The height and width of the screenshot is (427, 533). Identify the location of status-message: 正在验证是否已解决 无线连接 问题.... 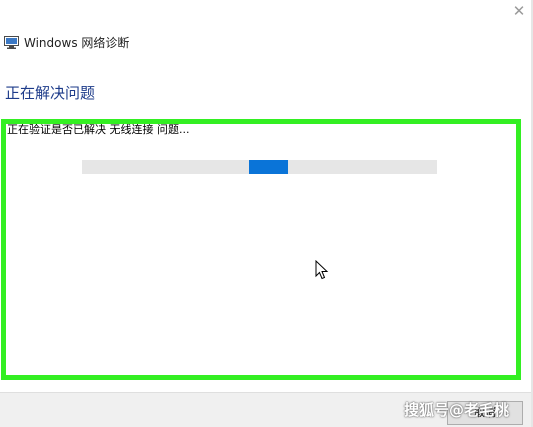
(98, 129).